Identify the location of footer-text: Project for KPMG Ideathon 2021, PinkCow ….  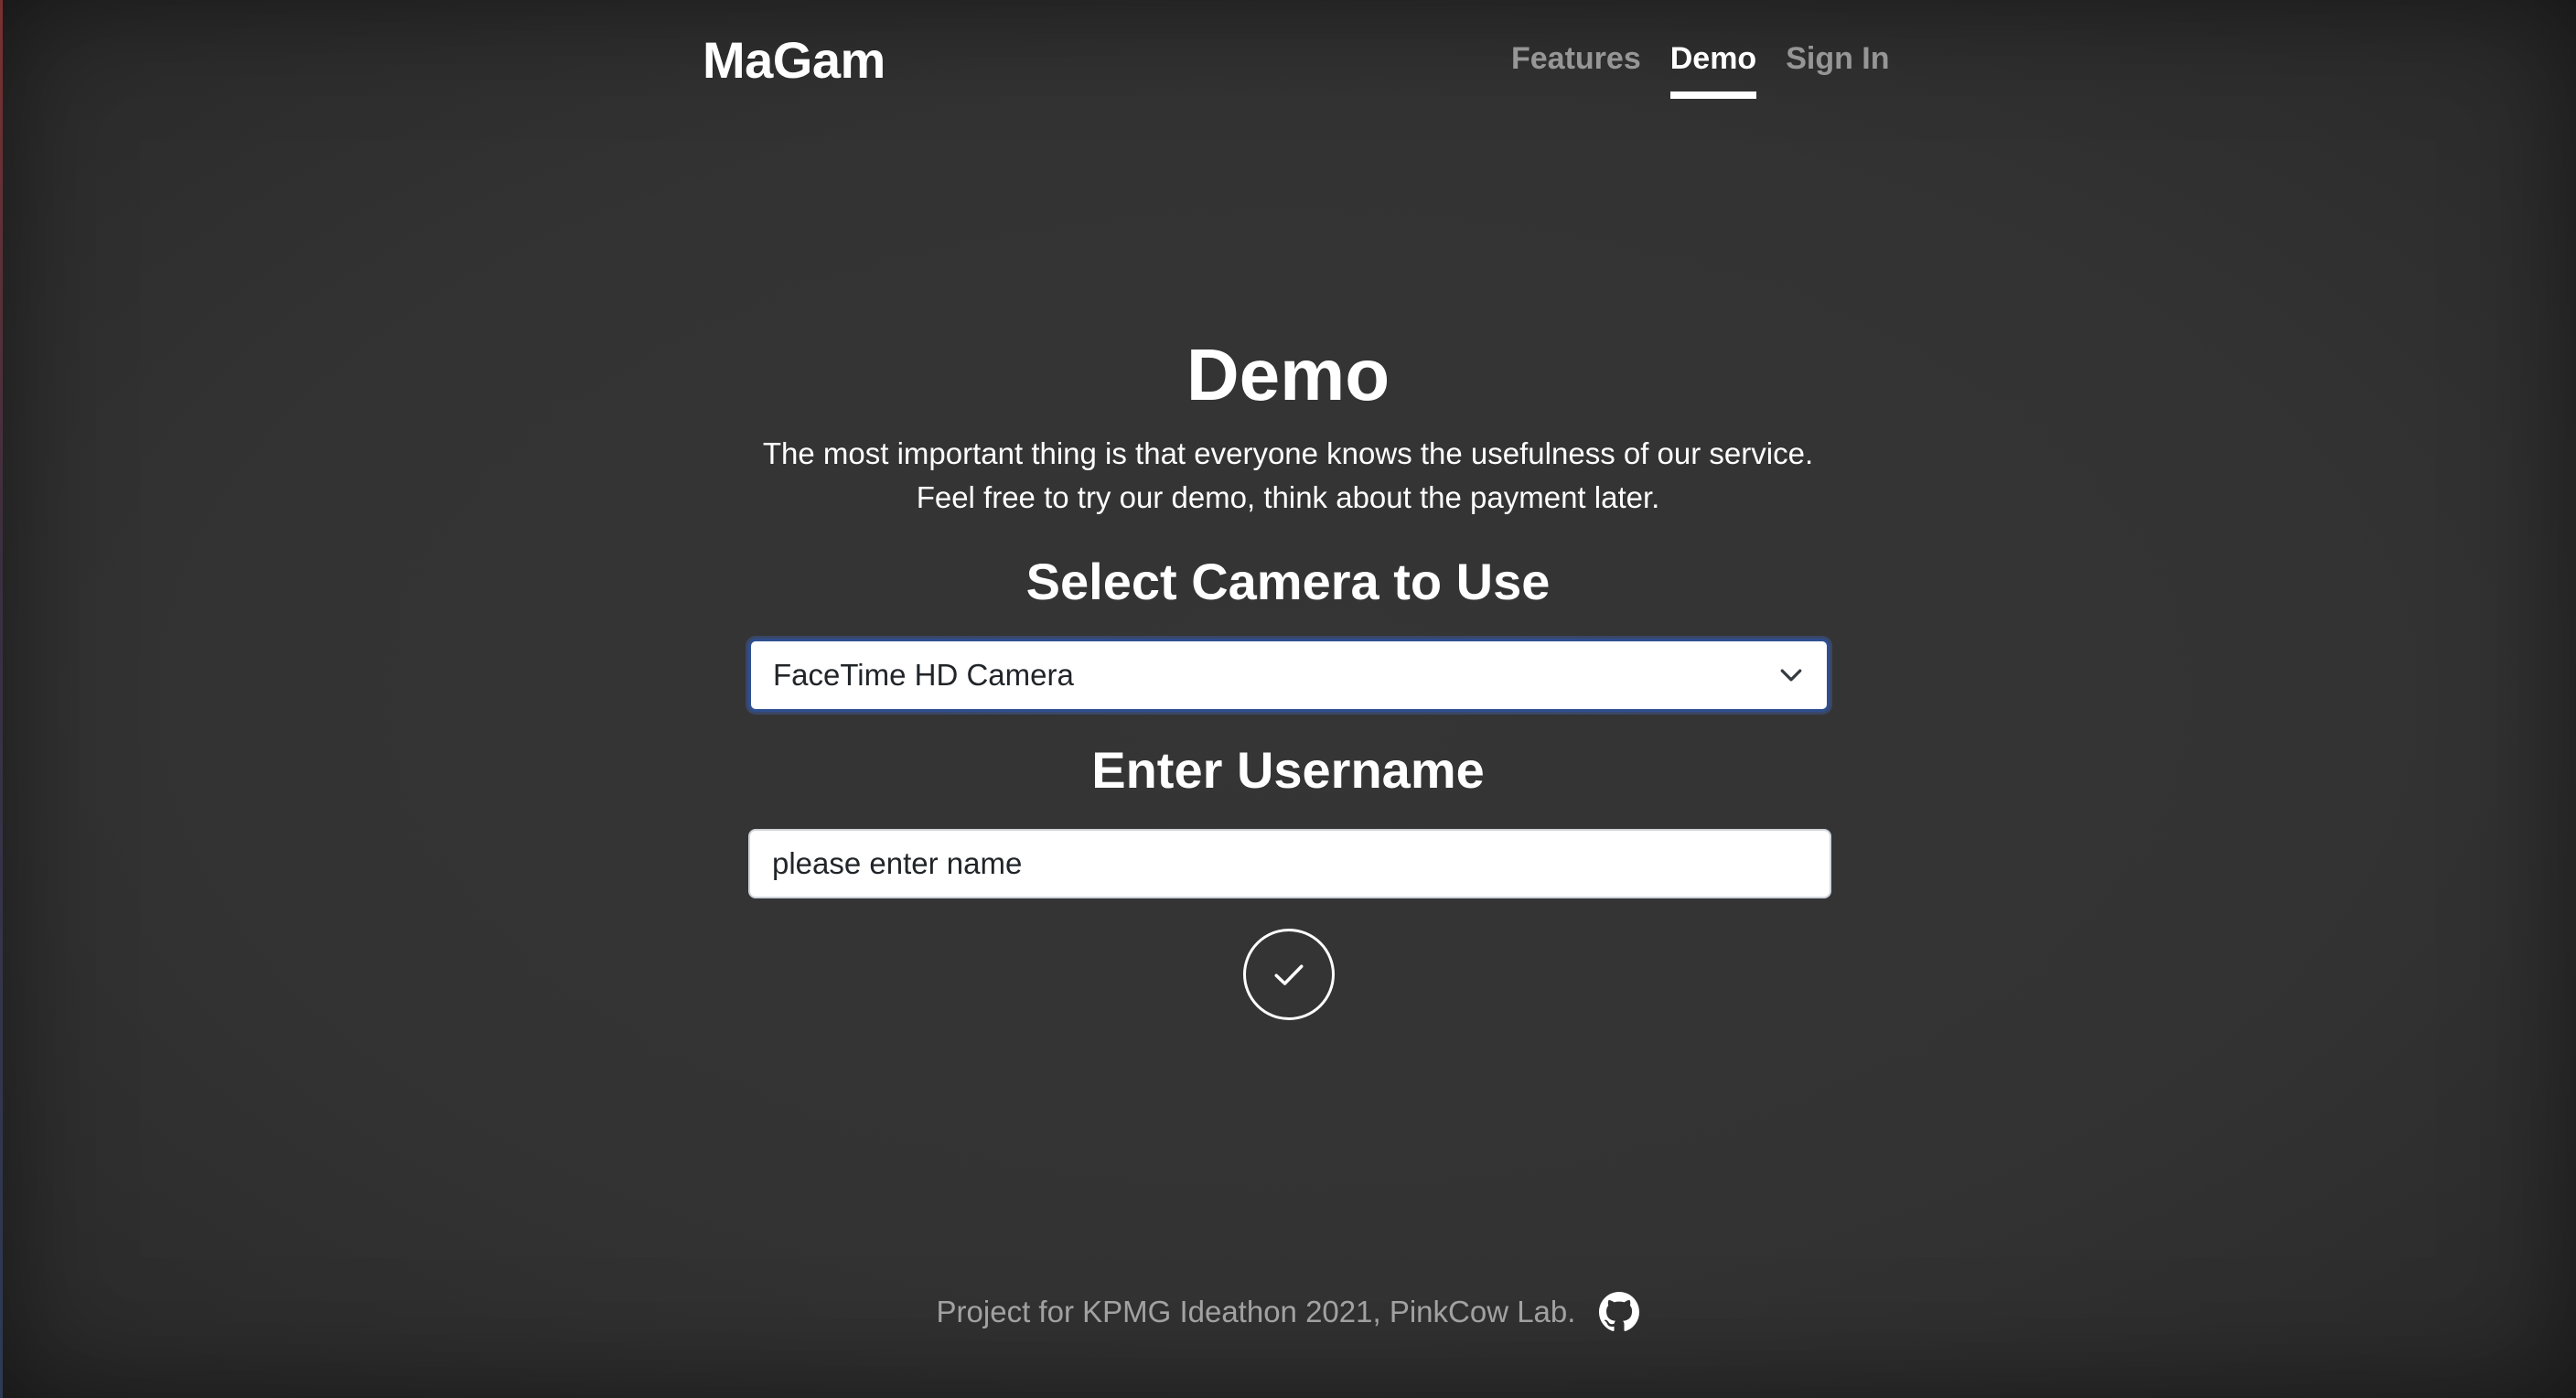
(1256, 1311).